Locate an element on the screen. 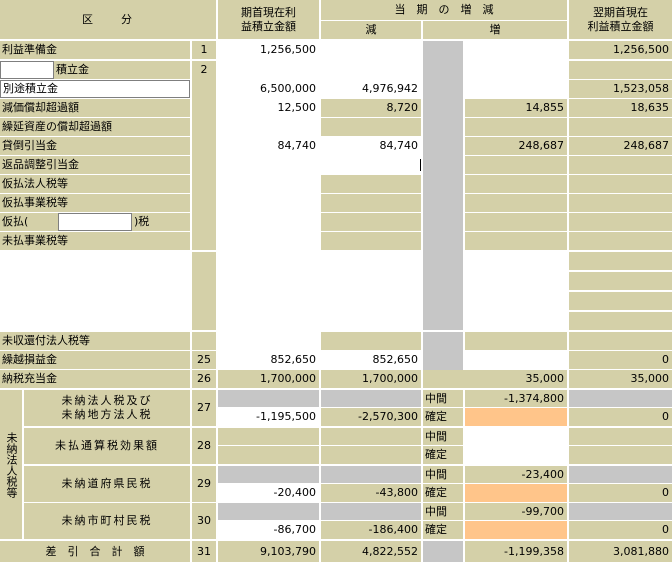 The image size is (672, 562). input-gen: 852,650 is located at coordinates (371, 360).